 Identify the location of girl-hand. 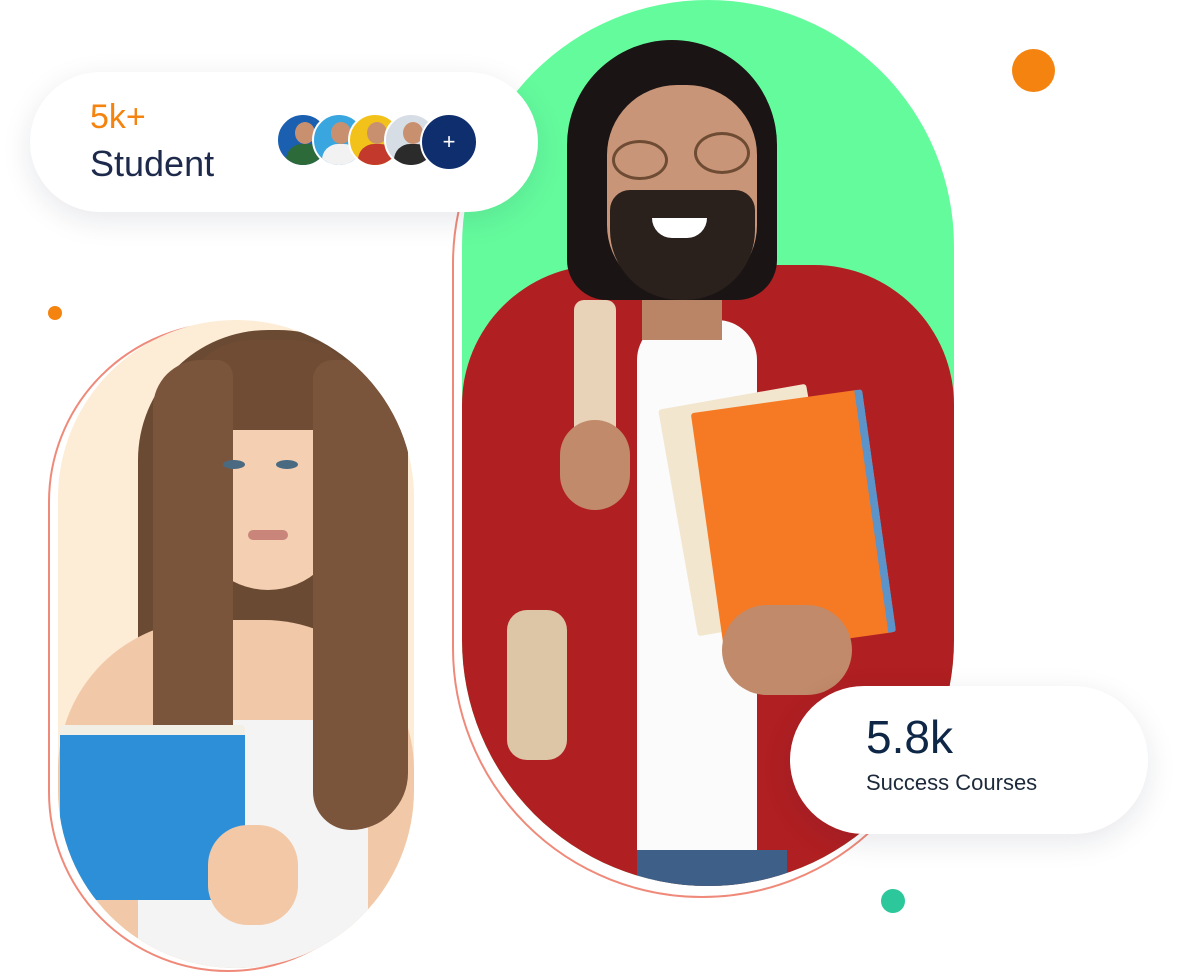
(253, 875).